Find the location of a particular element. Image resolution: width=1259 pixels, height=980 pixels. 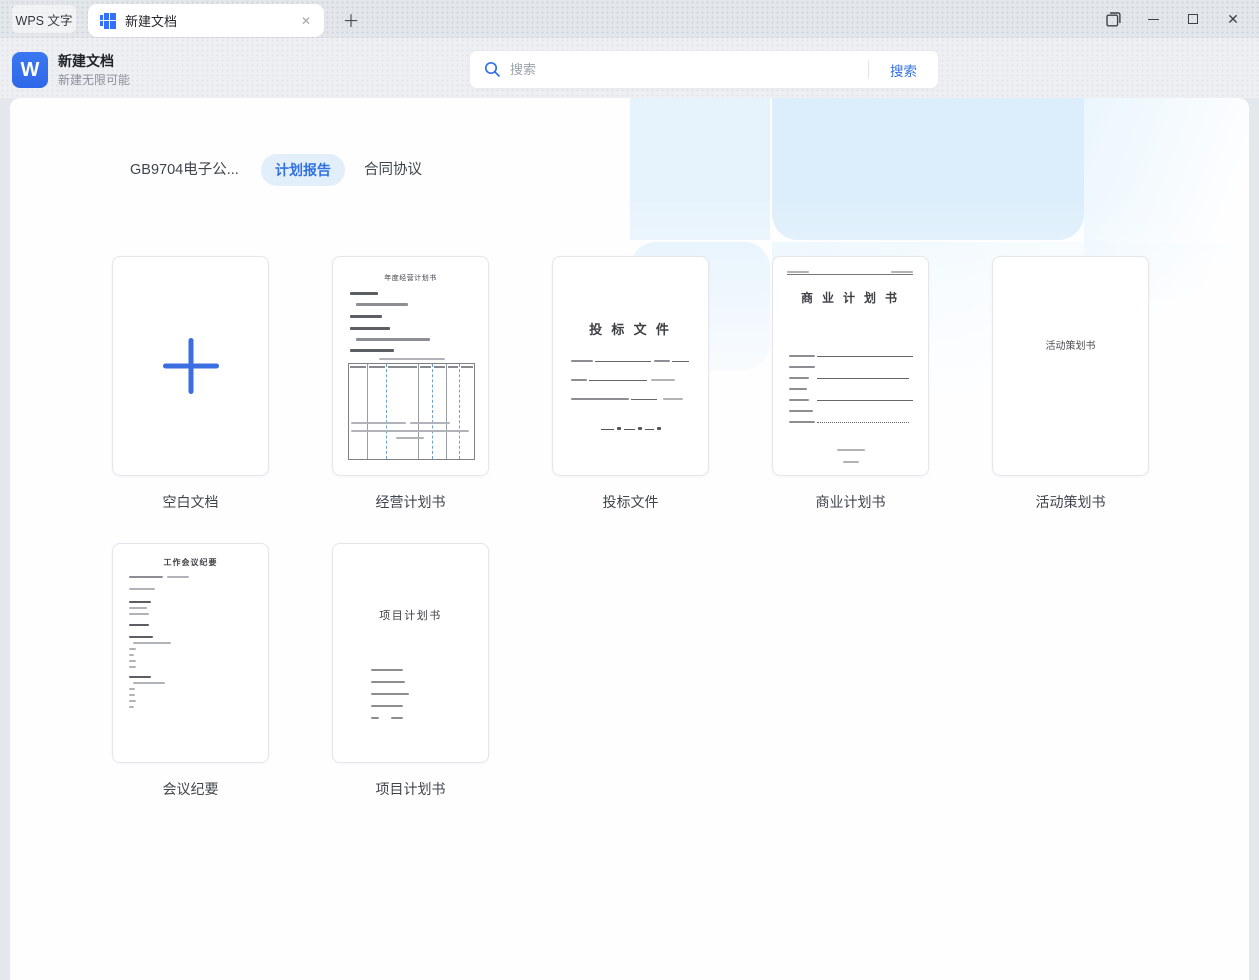

maximize-button is located at coordinates (1193, 19).